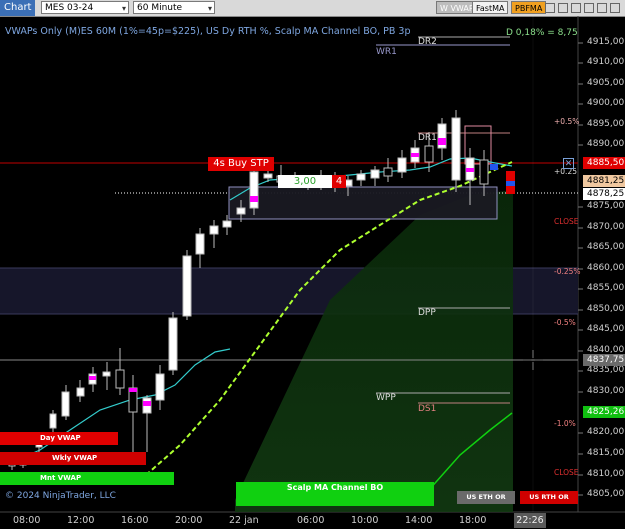 The image size is (625, 529). Describe the element at coordinates (606, 247) in the screenshot. I see `y-tick-label: 4865,00` at that location.